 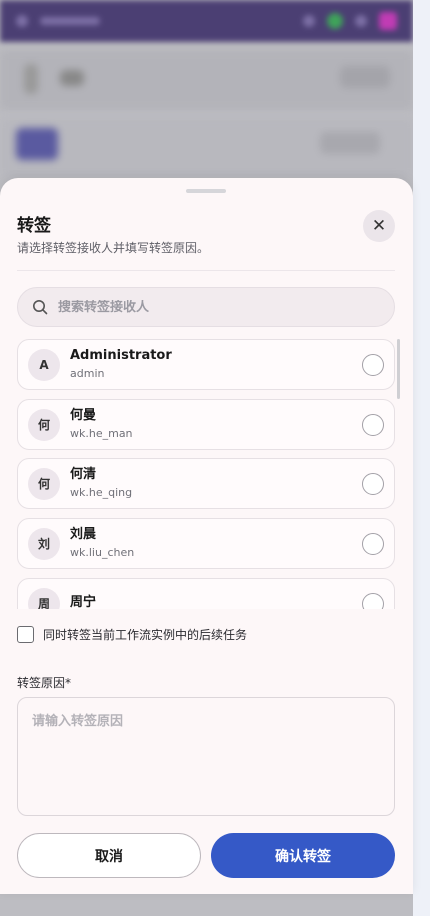 What do you see at coordinates (87, 373) in the screenshot?
I see `recipient-username: admin` at bounding box center [87, 373].